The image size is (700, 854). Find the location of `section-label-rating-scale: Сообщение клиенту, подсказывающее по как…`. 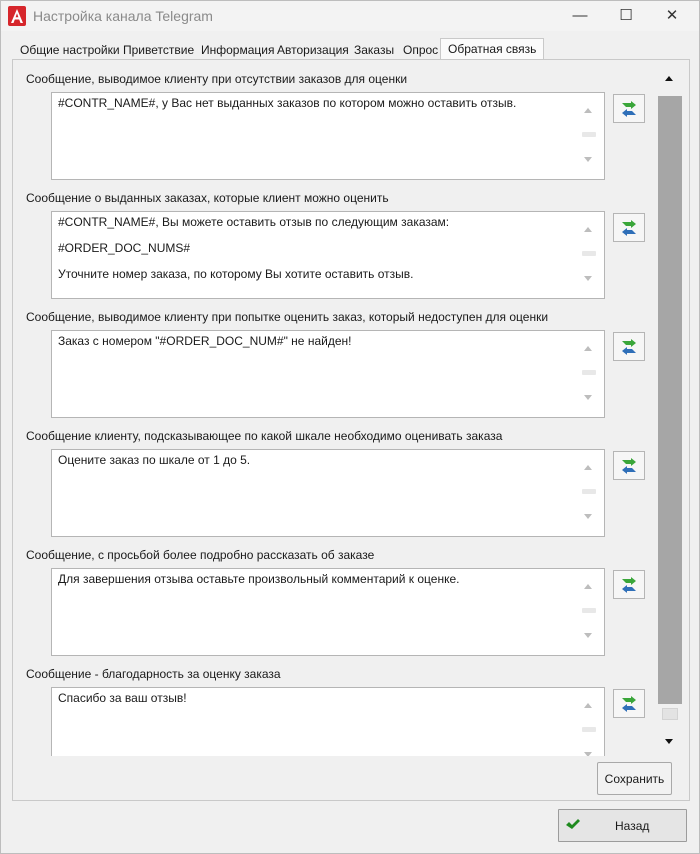

section-label-rating-scale: Сообщение клиенту, подсказывающее по как… is located at coordinates (264, 436).